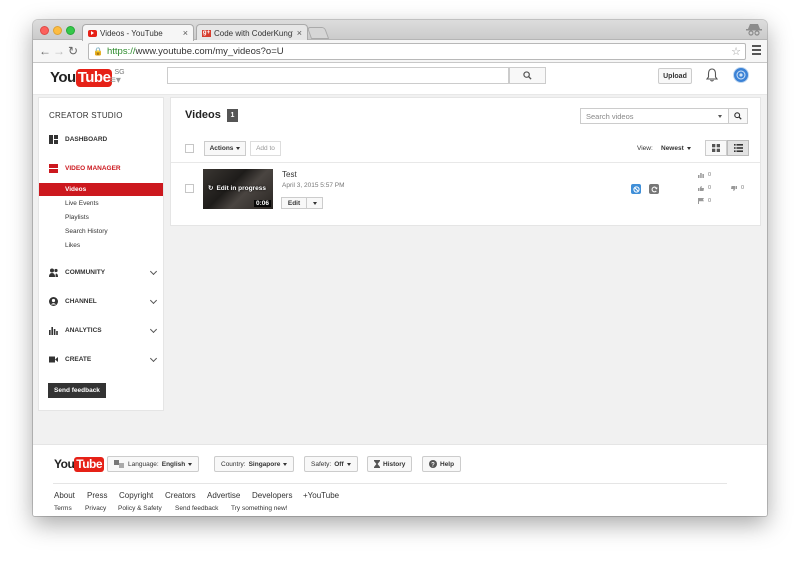 This screenshot has width=800, height=562. Describe the element at coordinates (53, 272) in the screenshot. I see `community-icon` at that location.